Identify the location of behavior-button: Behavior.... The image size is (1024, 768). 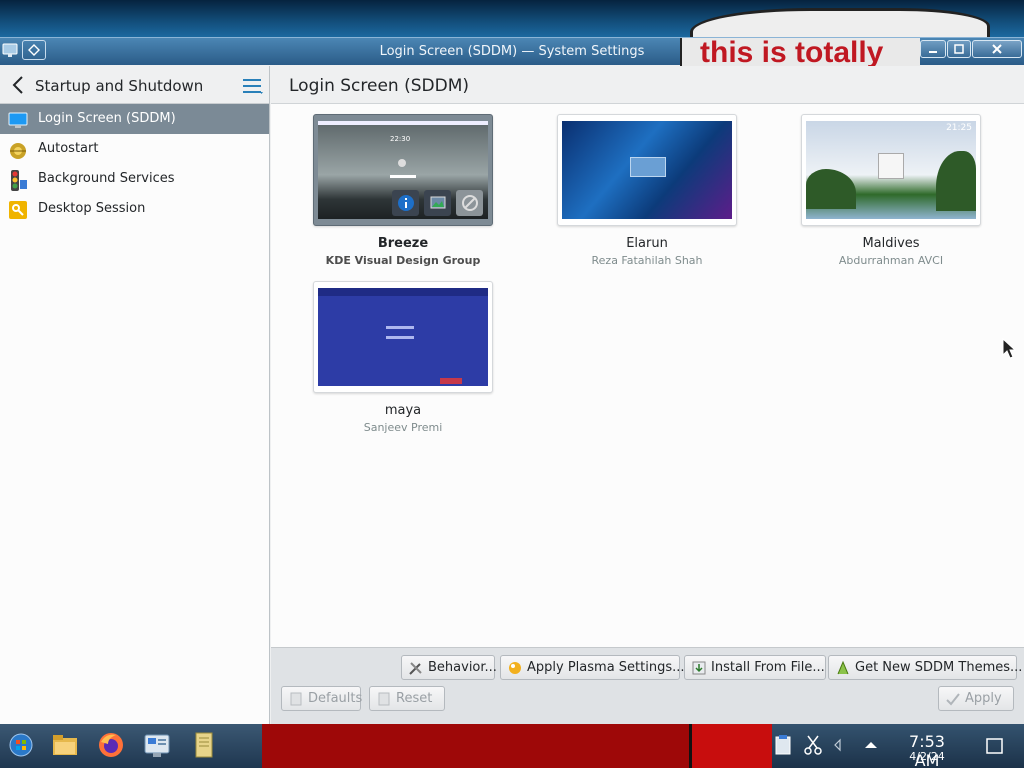
(449, 667).